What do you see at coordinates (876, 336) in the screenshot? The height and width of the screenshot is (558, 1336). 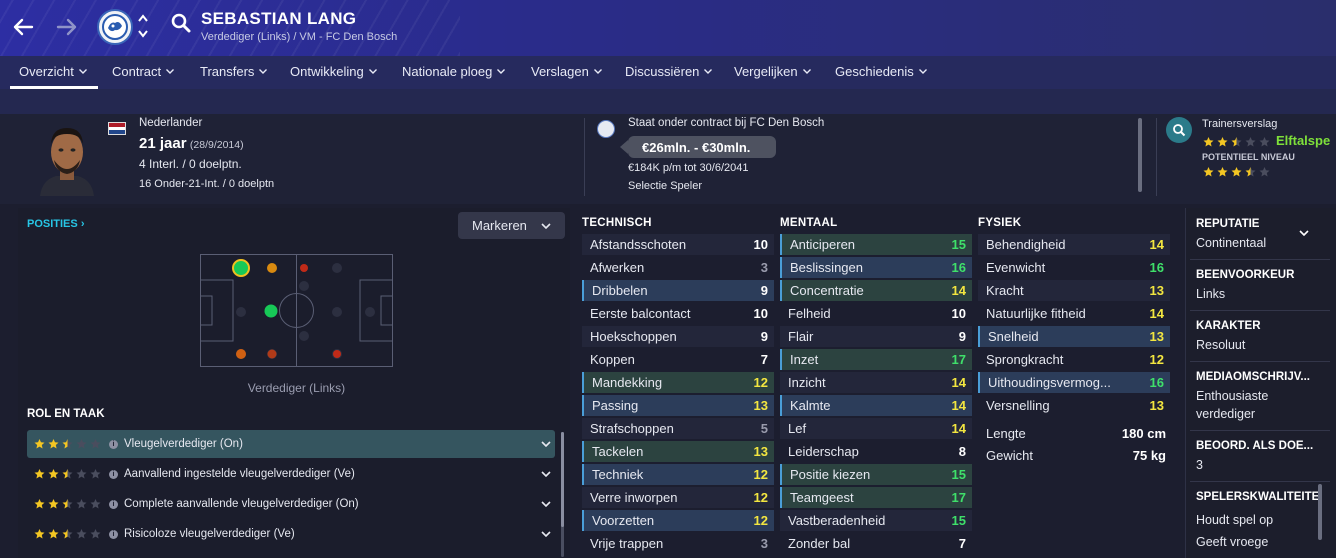 I see `attribute-row: Flair 9` at bounding box center [876, 336].